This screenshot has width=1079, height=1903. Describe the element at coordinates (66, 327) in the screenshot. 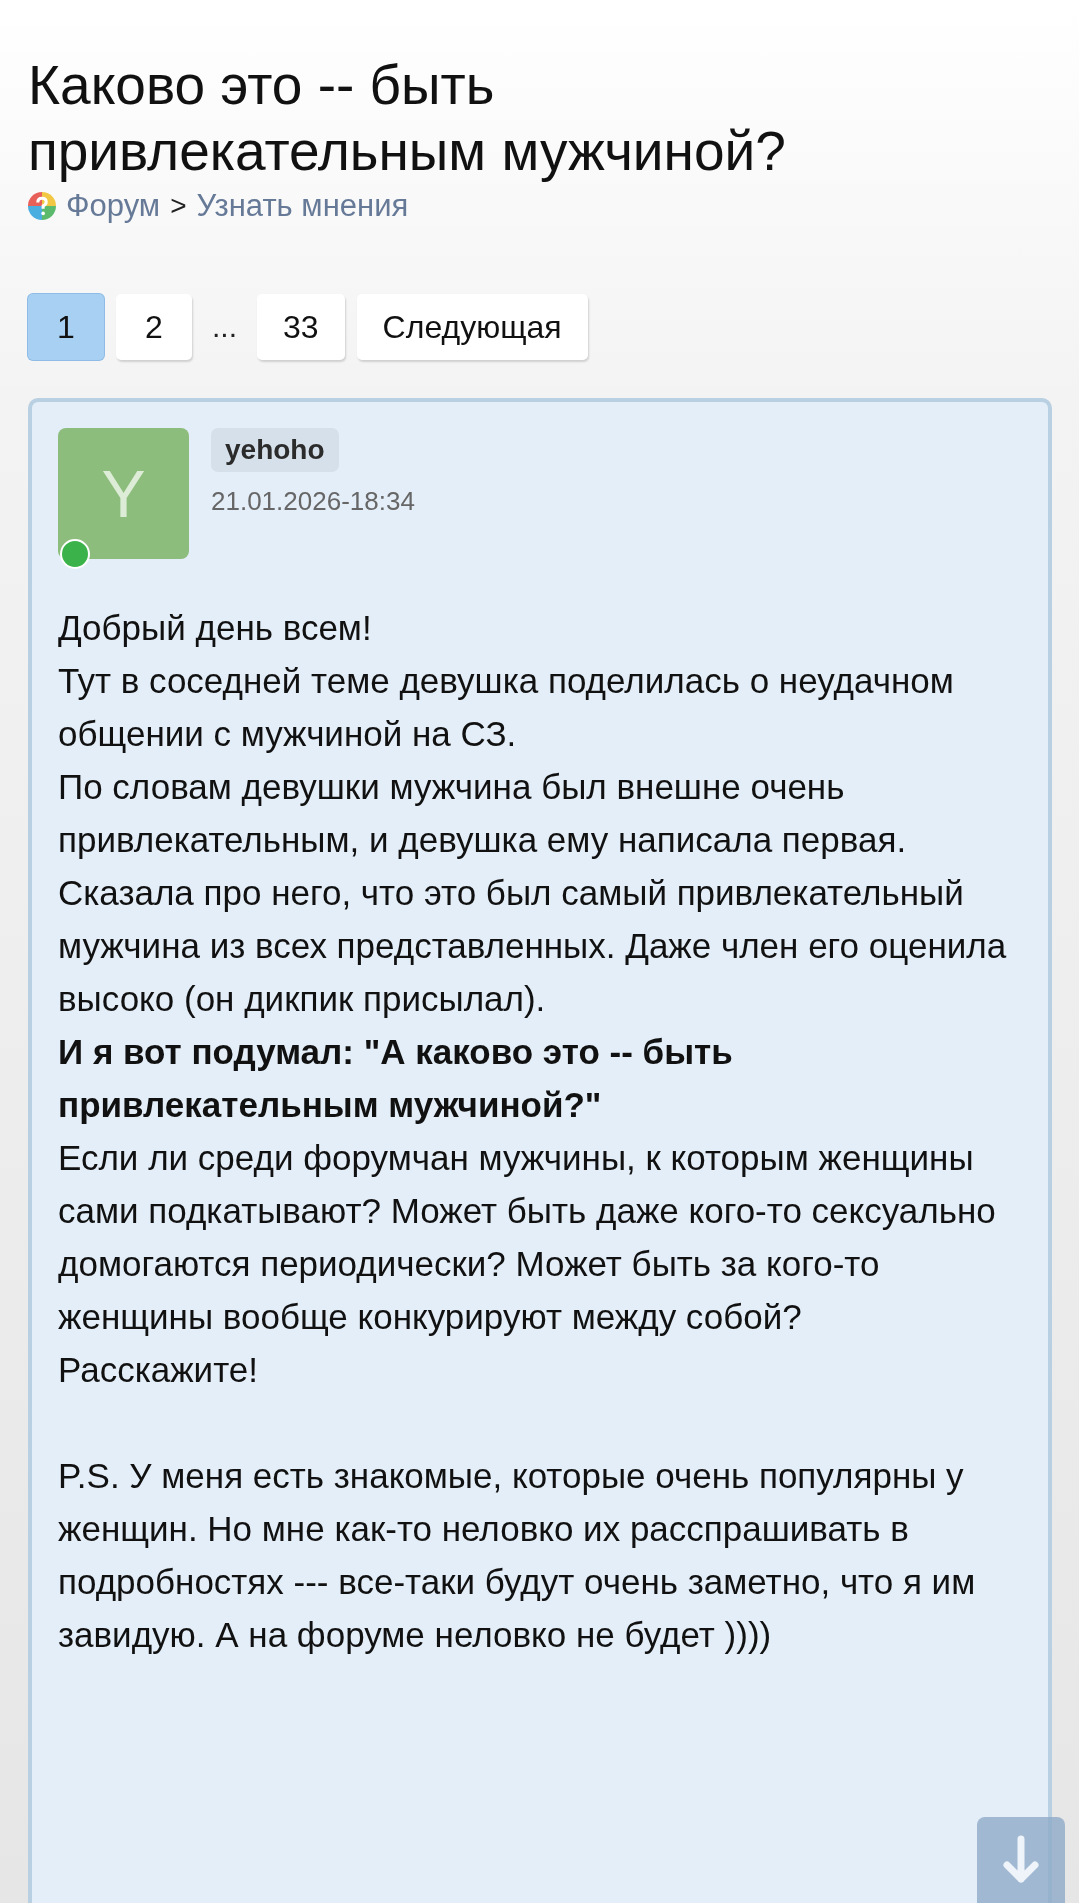

I see `page-button: 1` at that location.